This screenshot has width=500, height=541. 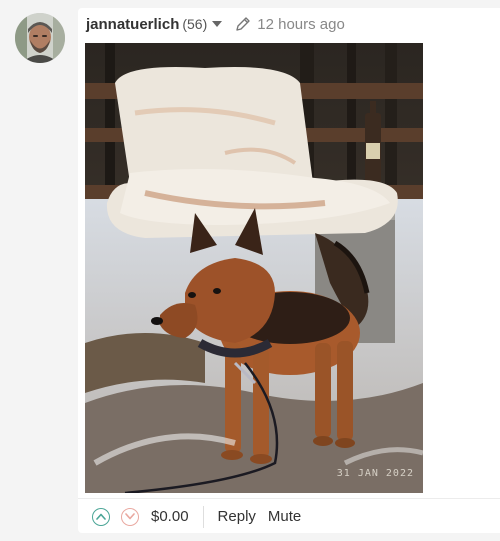 I want to click on comment-header: jannatuerlich (56) 12 hours ago, so click(x=215, y=24).